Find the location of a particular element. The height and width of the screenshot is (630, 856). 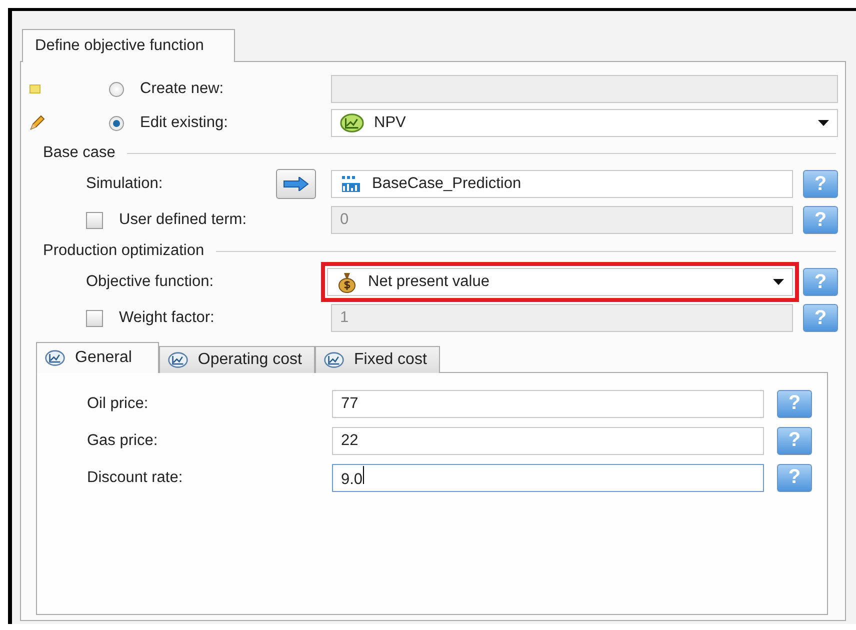

tab: Define objective function is located at coordinates (128, 45).